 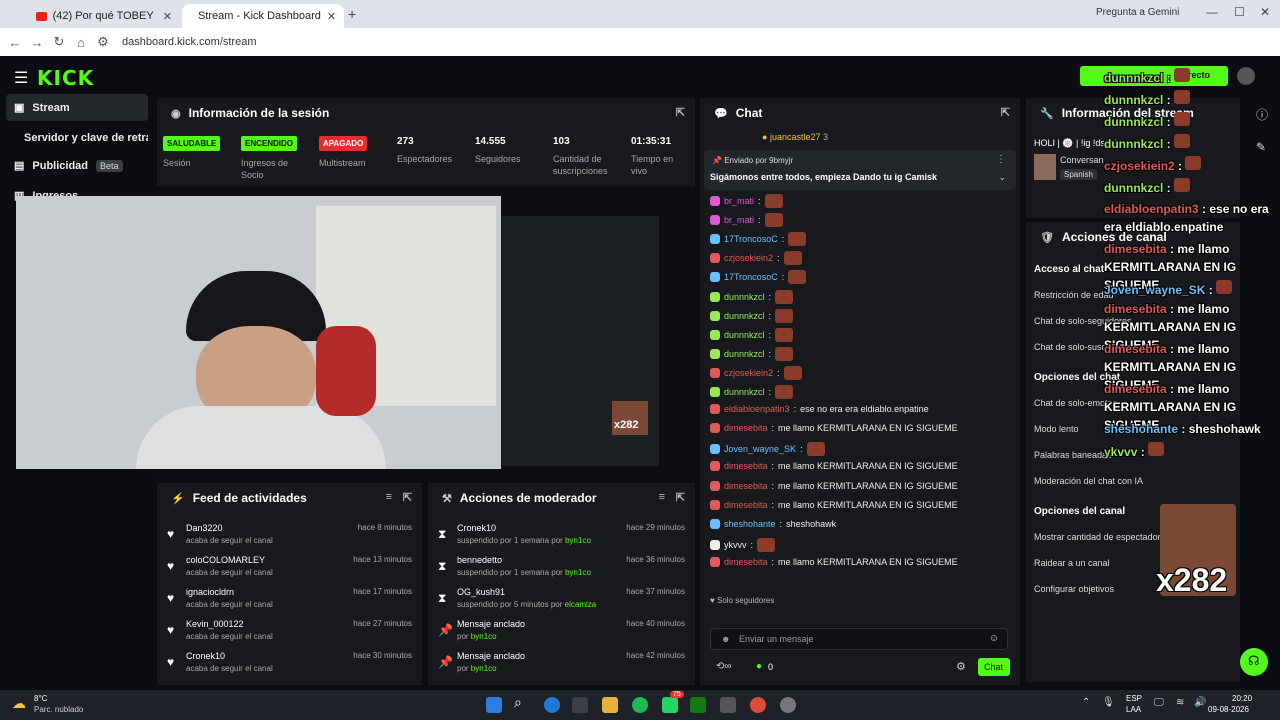 I want to click on close-icon: ✕, so click(x=167, y=16).